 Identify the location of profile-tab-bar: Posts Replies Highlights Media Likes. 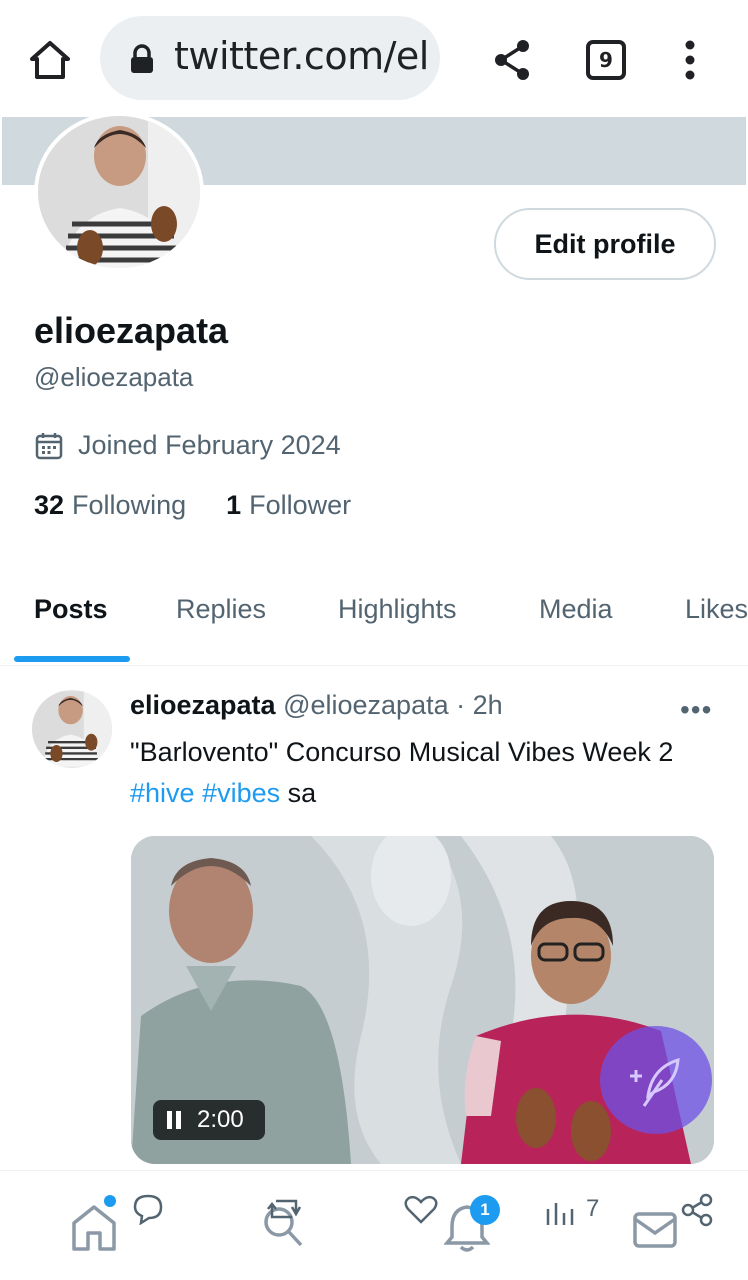
(374, 618).